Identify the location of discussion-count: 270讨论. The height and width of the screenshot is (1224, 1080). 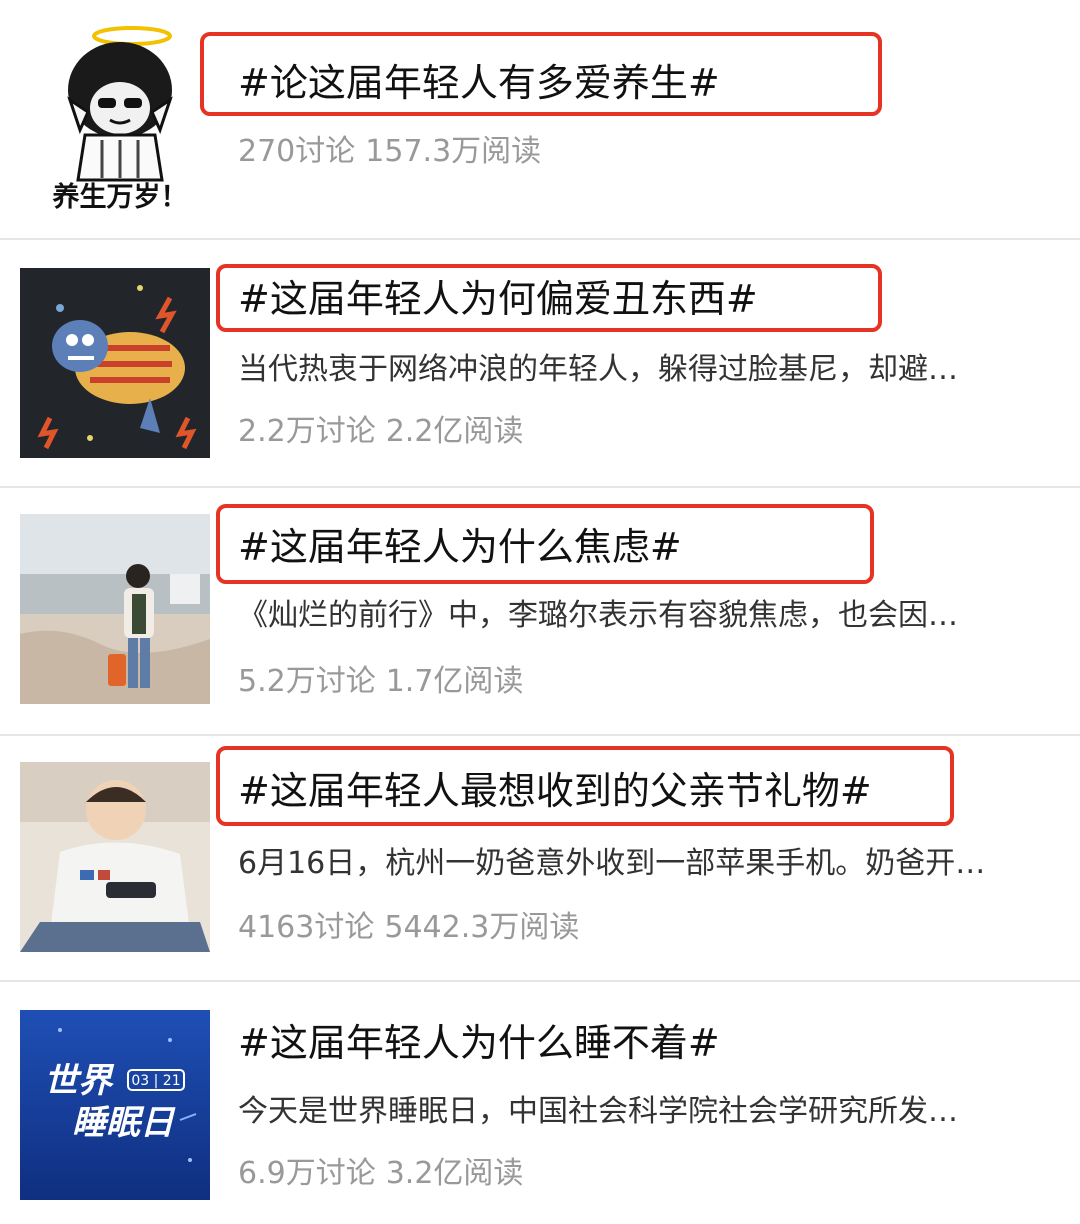
(297, 151).